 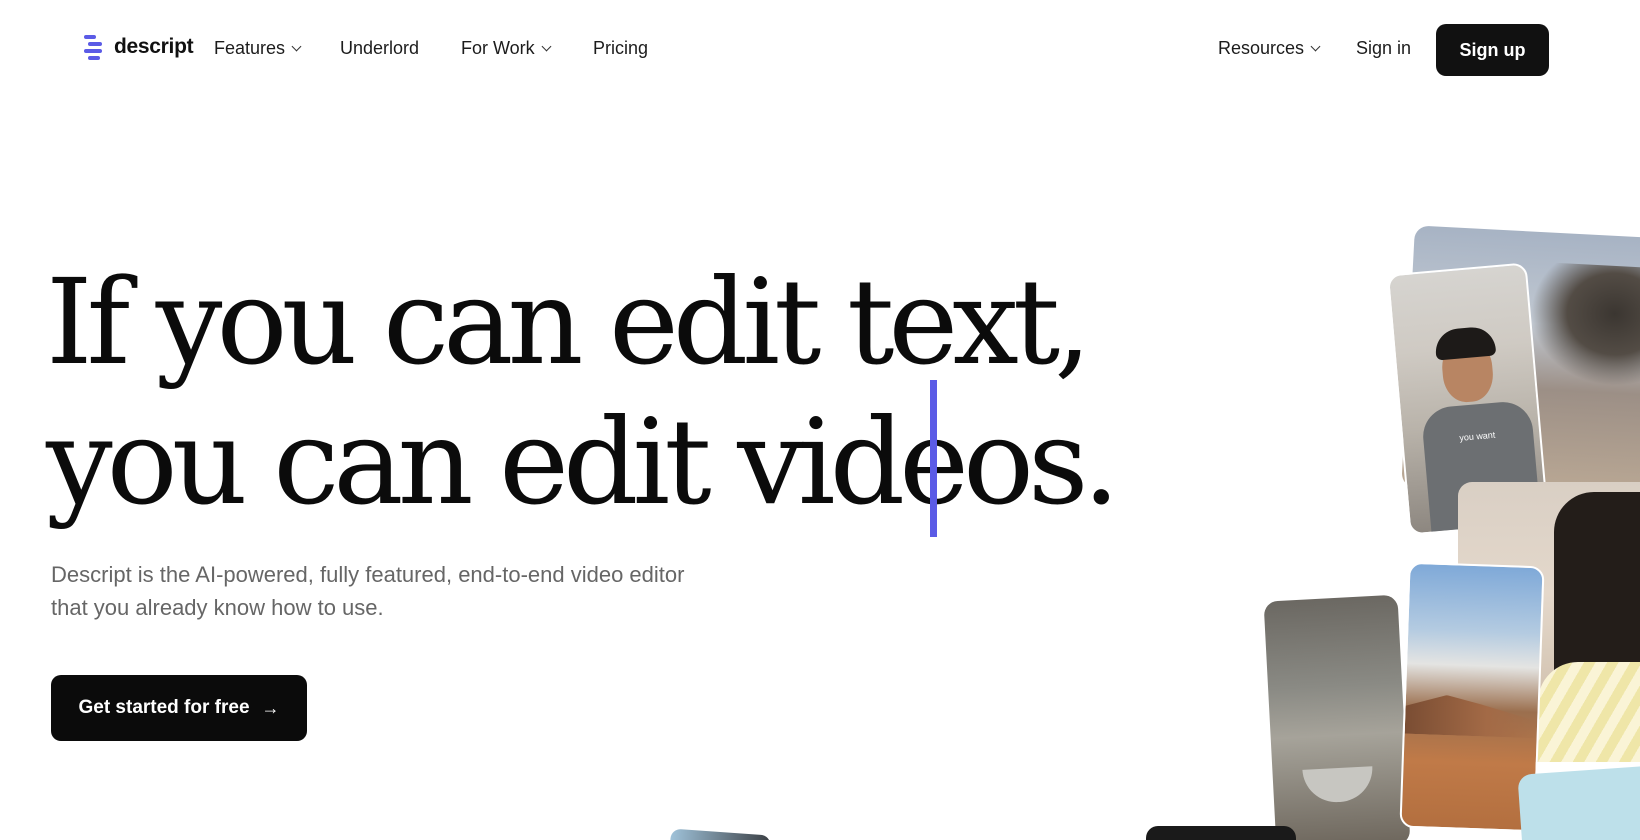 I want to click on nav-item-features: Features, so click(x=258, y=48).